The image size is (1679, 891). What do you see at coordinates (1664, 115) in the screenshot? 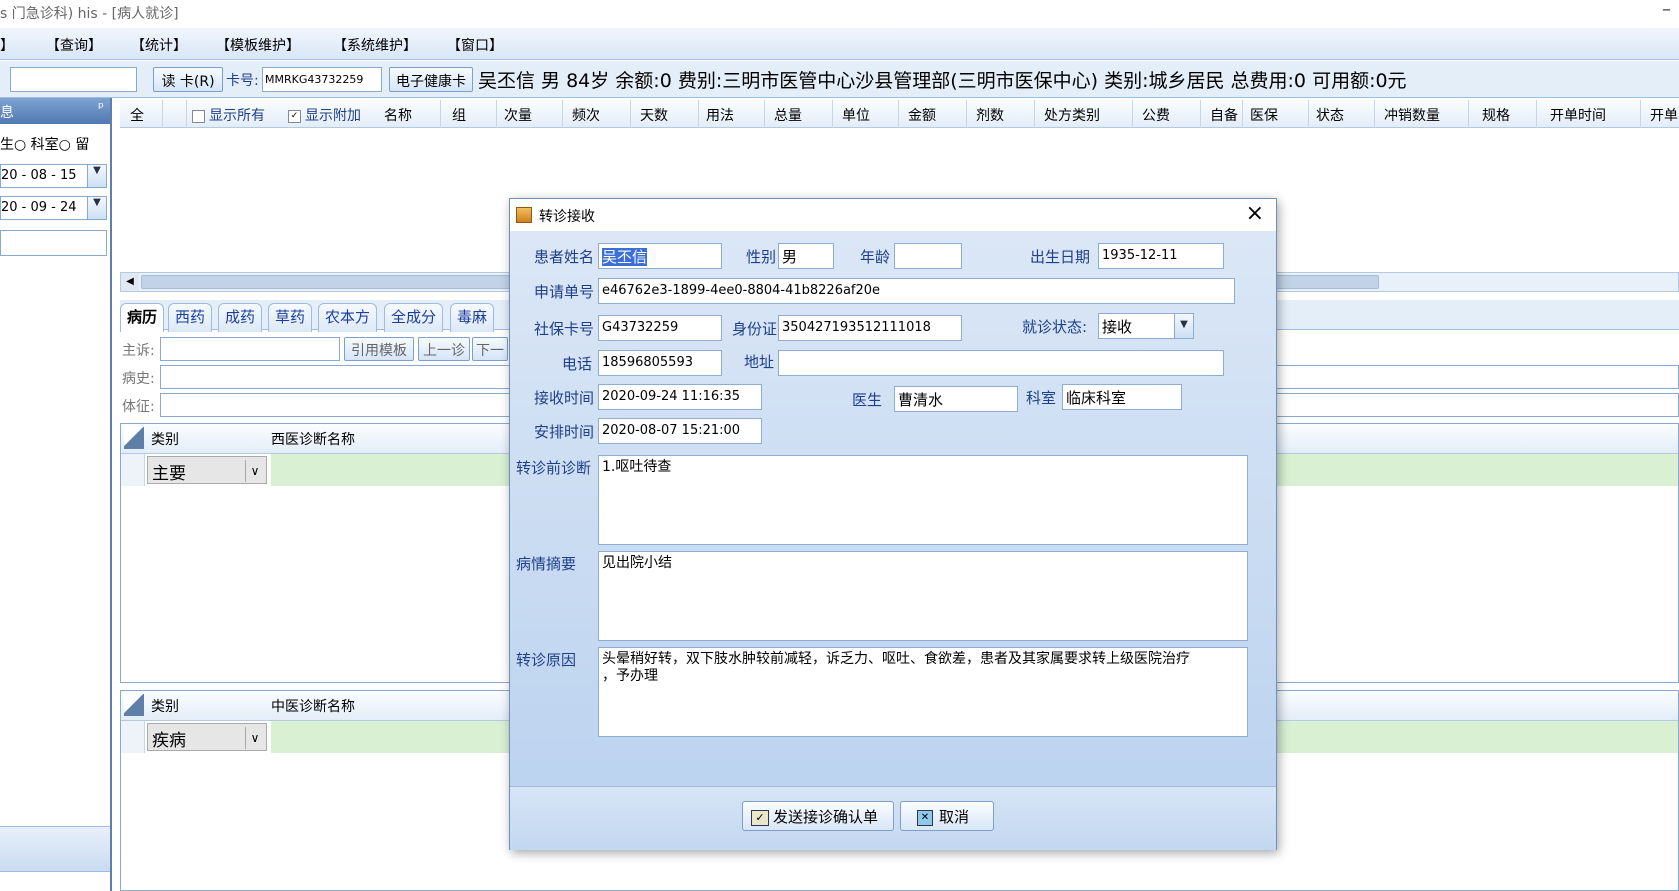
I see `column-header: 开单` at bounding box center [1664, 115].